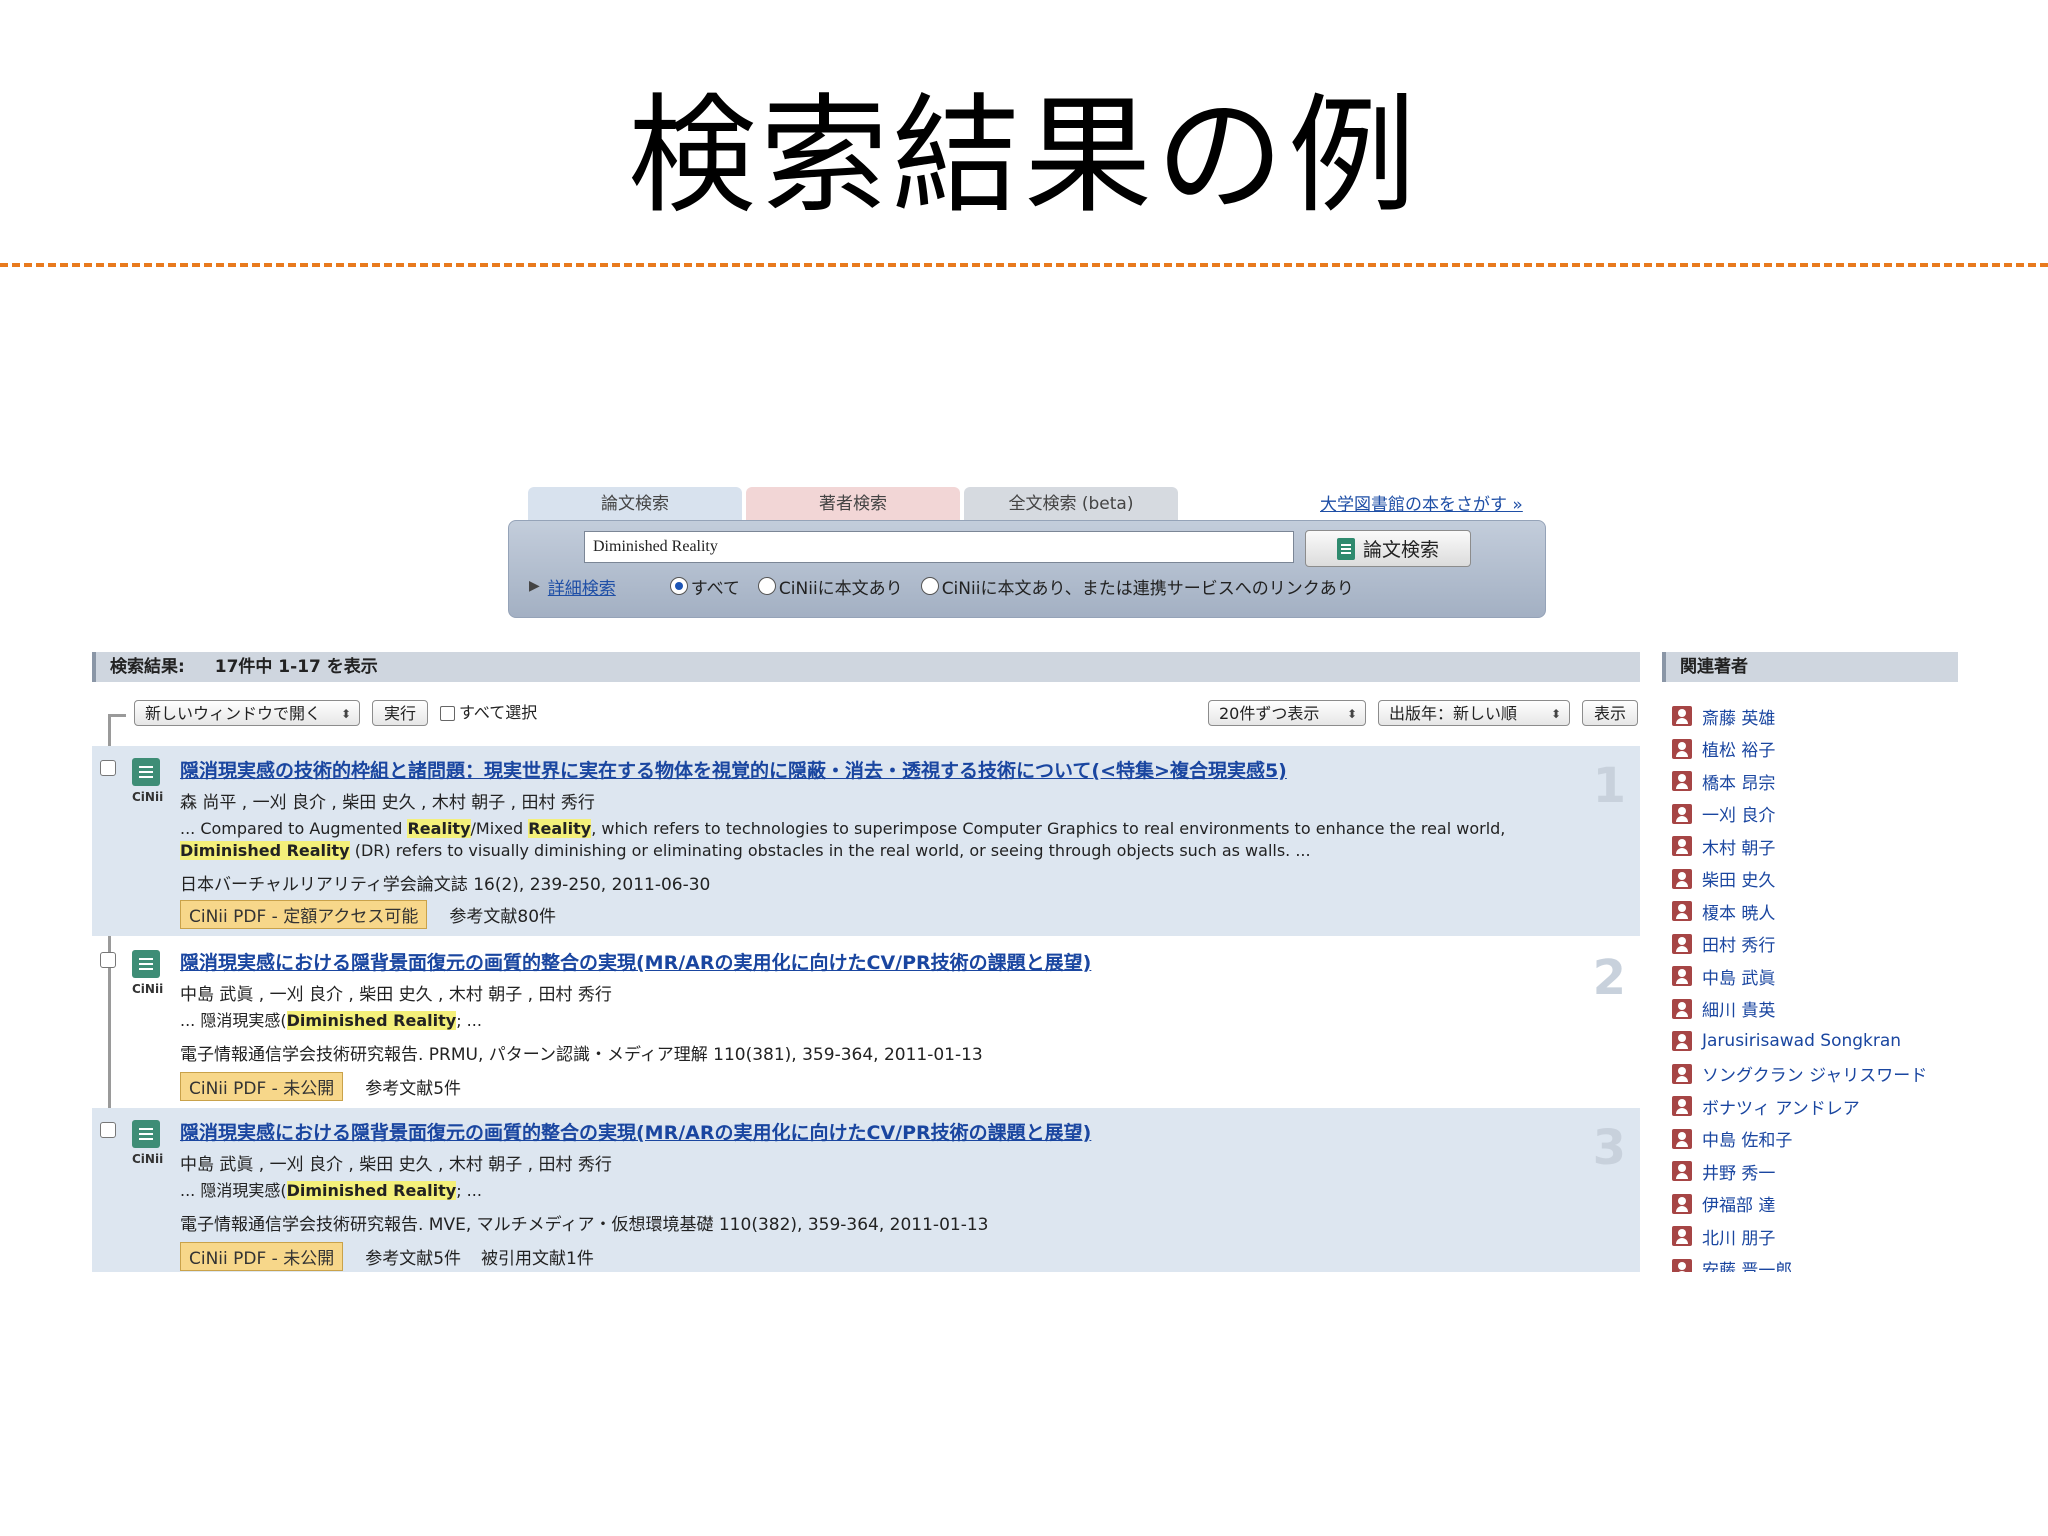 The width and height of the screenshot is (2048, 1536). I want to click on related-author-name: 木村 朝子, so click(1738, 846).